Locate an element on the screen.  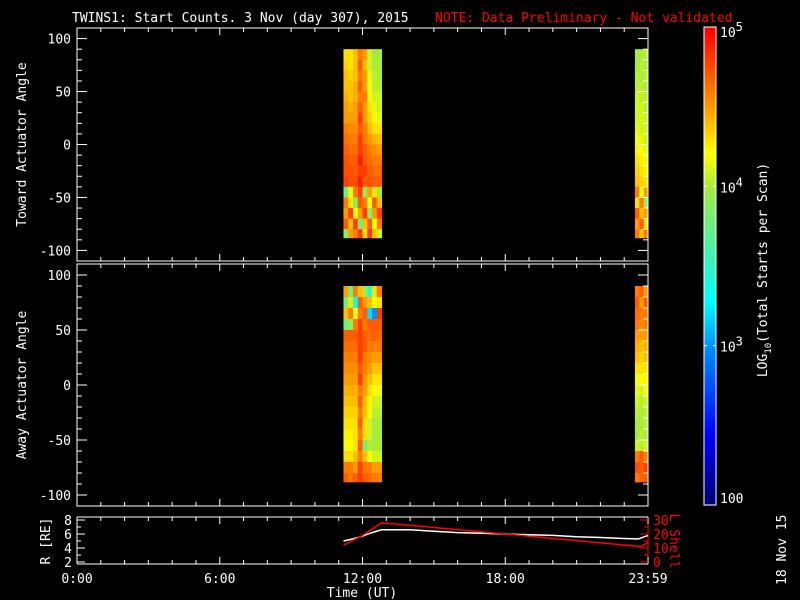
y-axis-label: Toward Actuator Angle is located at coordinates (22, 144).